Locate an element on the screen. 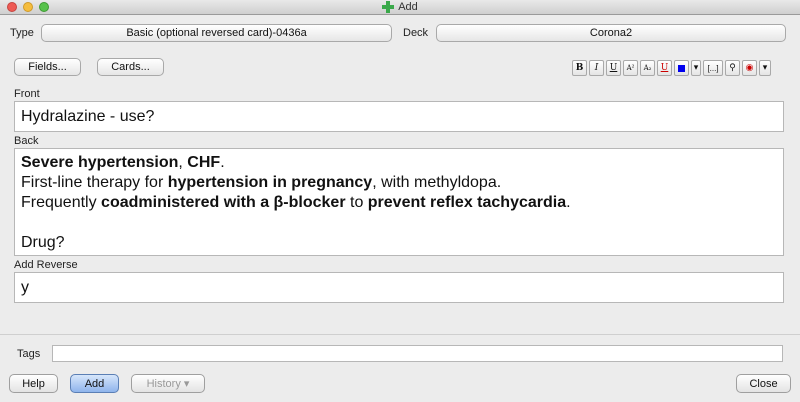  front-label: Front is located at coordinates (27, 94).